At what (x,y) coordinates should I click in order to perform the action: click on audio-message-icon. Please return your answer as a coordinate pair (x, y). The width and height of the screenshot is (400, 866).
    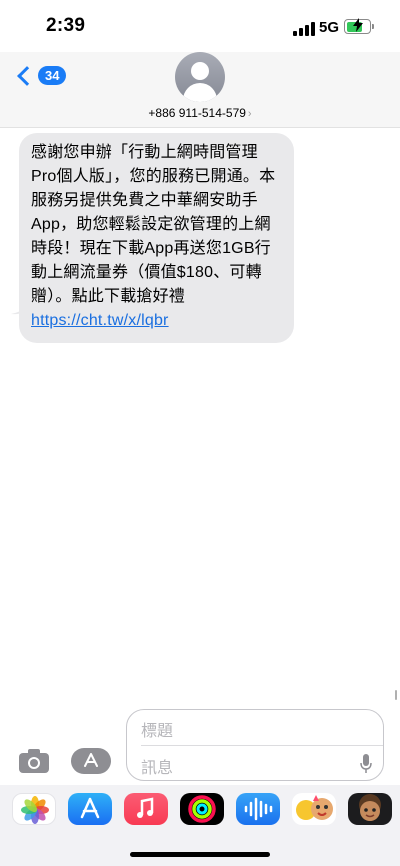
    Looking at the image, I should click on (258, 809).